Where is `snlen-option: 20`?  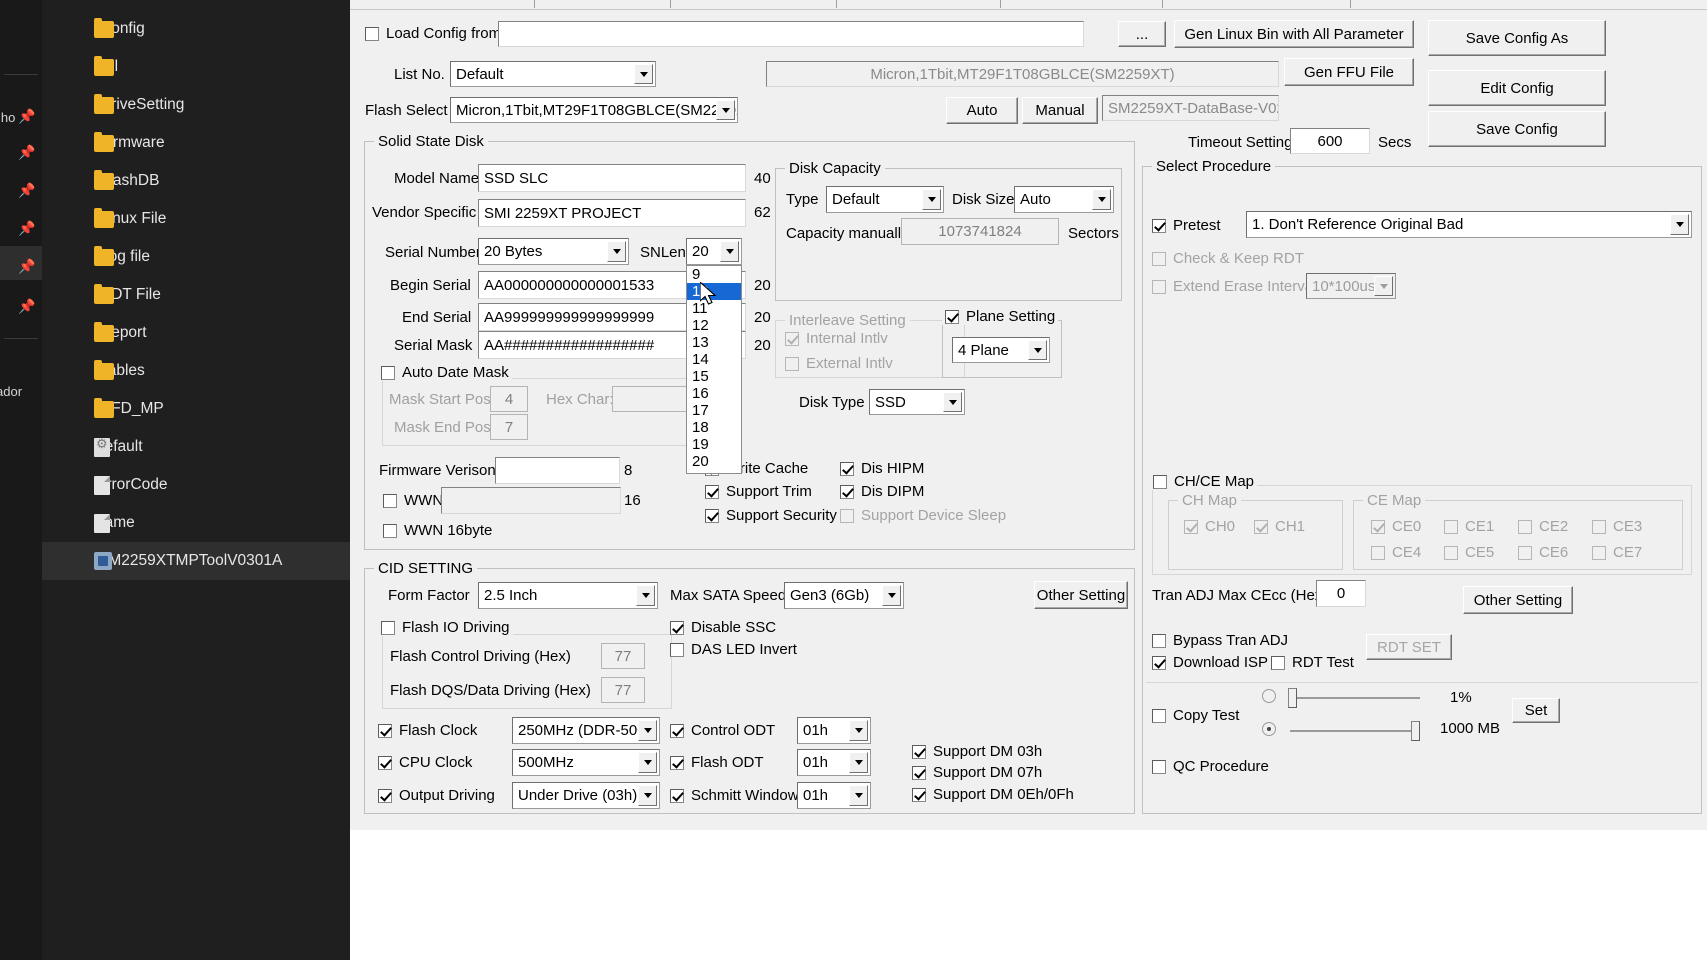
snlen-option: 20 is located at coordinates (714, 461).